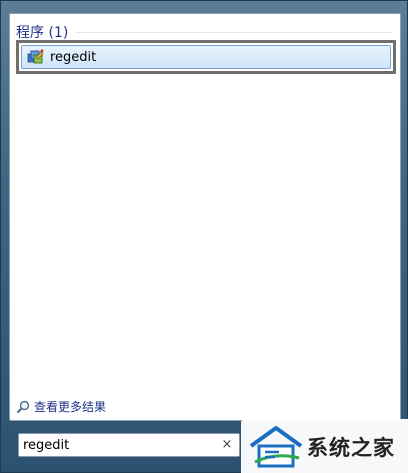 This screenshot has width=408, height=473. I want to click on group-divider, so click(234, 32).